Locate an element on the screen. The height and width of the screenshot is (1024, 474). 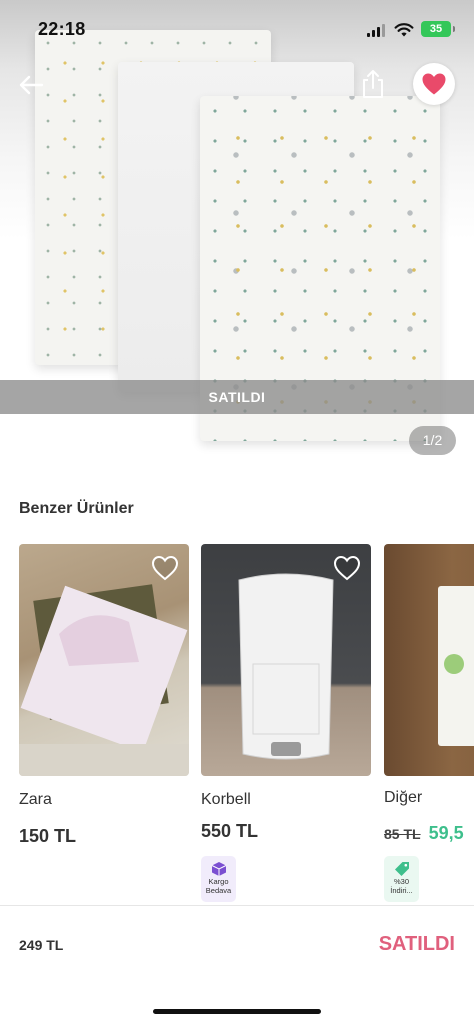
arrow-left-icon is located at coordinates (31, 85).